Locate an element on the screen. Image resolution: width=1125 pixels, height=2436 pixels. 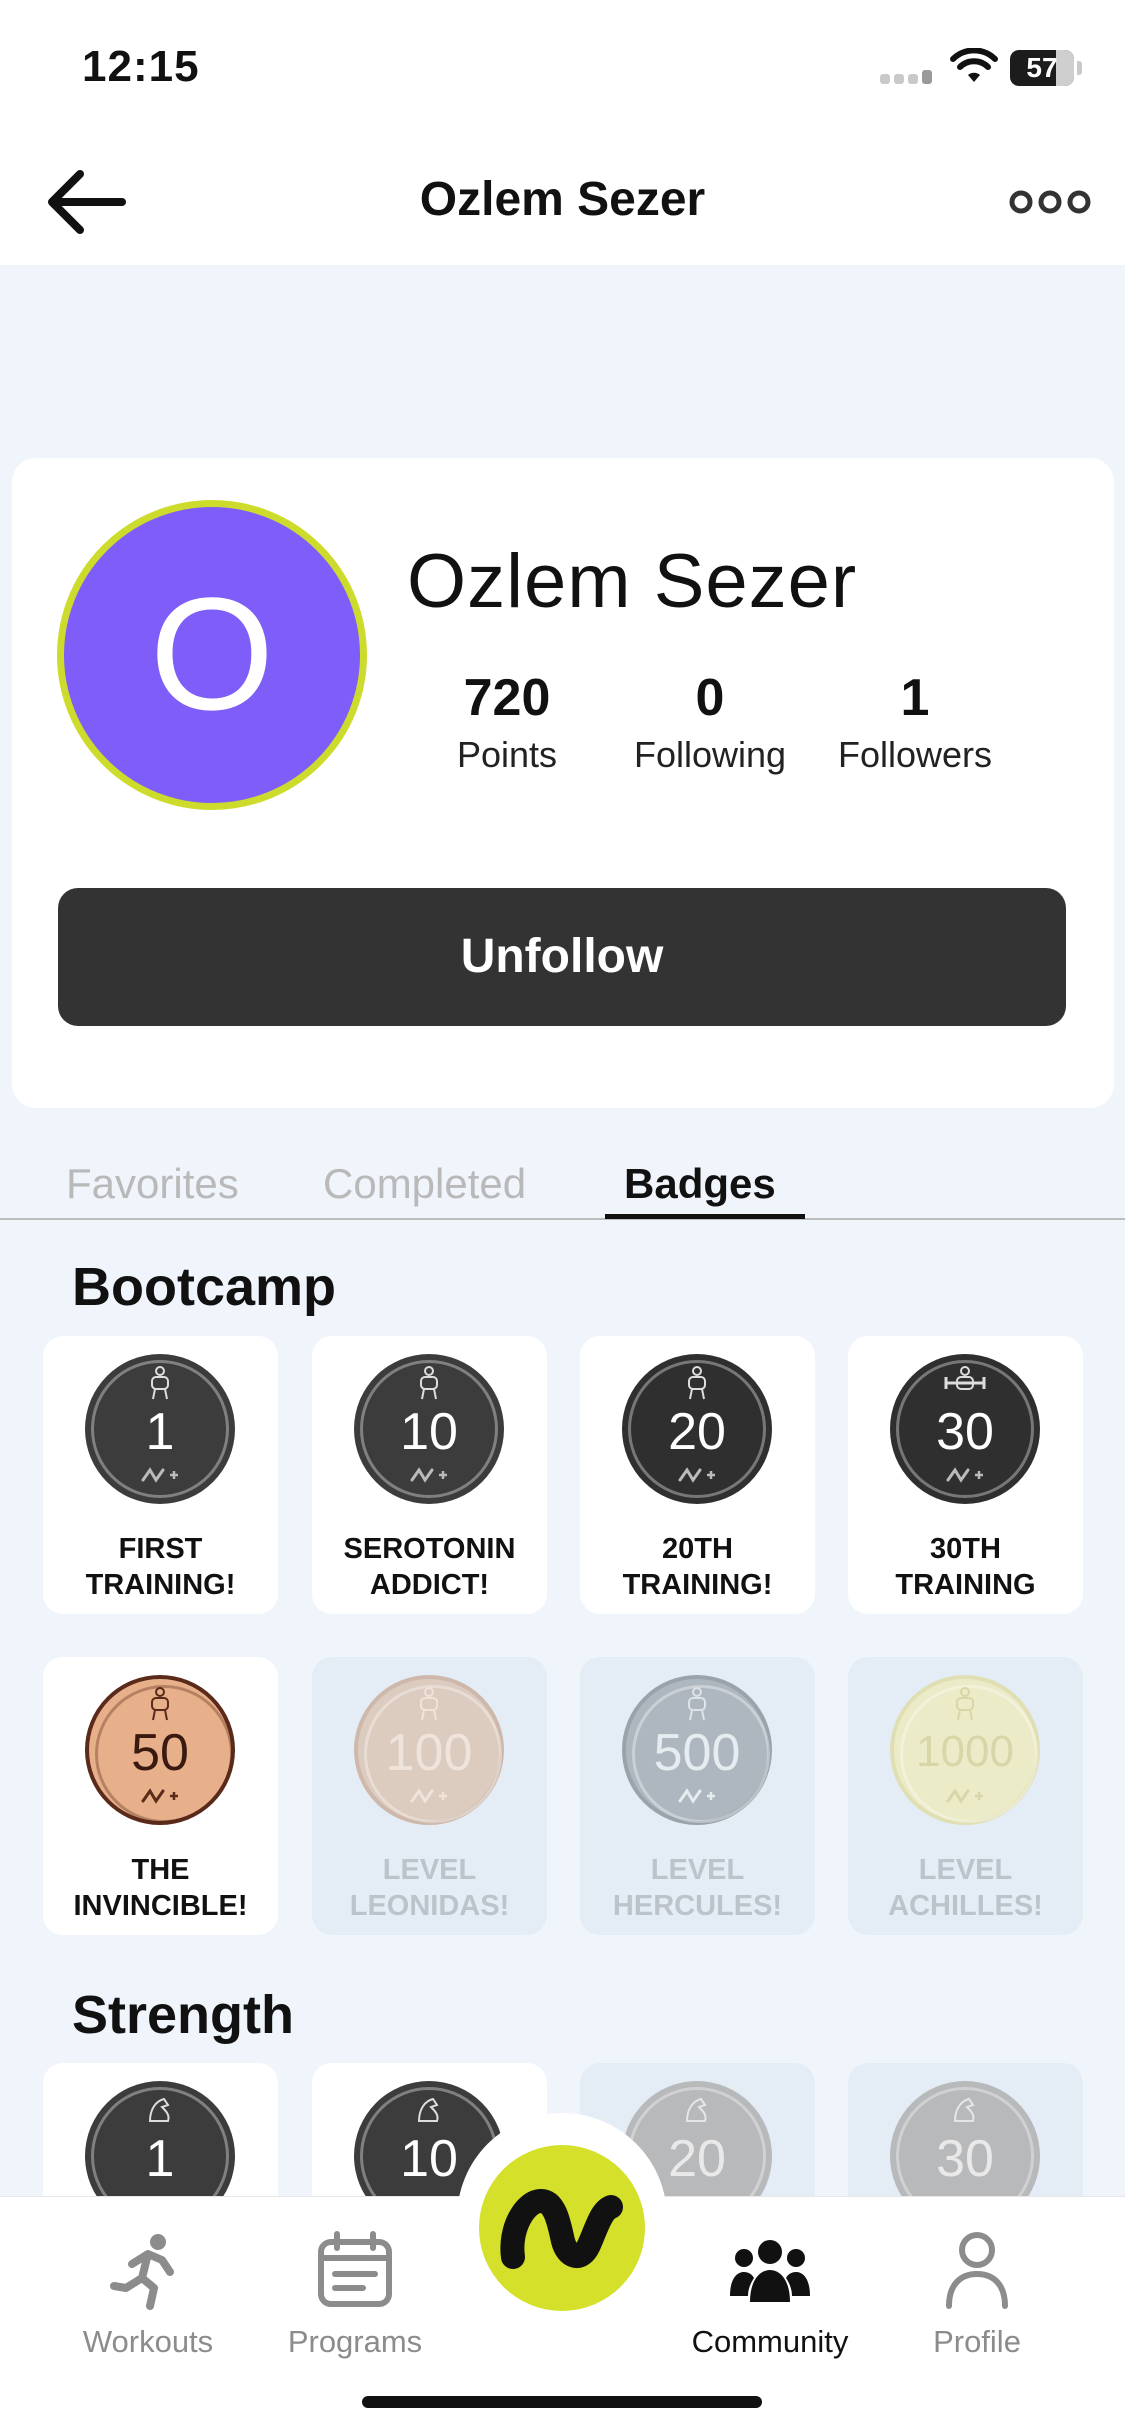
badge-number: 500 is located at coordinates (697, 1753).